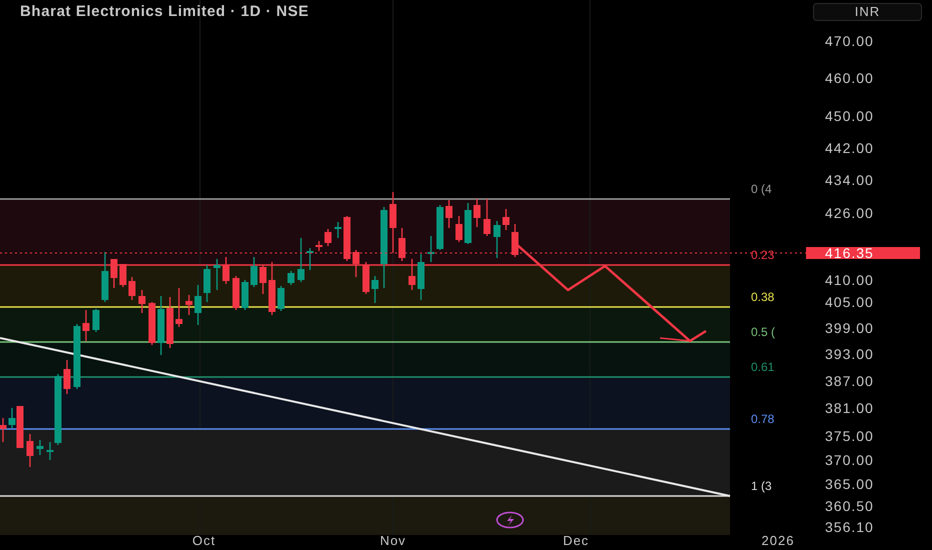 This screenshot has width=932, height=550. Describe the element at coordinates (849, 527) in the screenshot. I see `price-axis-label: 356.10` at that location.